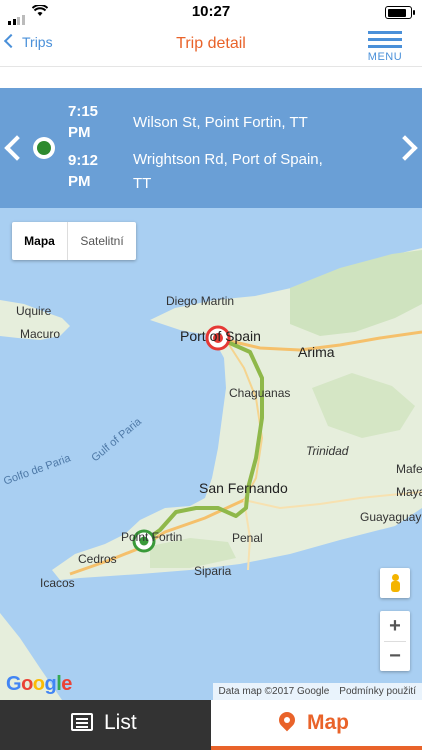 This screenshot has width=422, height=750. What do you see at coordinates (247, 538) in the screenshot?
I see `map-label: Penal` at bounding box center [247, 538].